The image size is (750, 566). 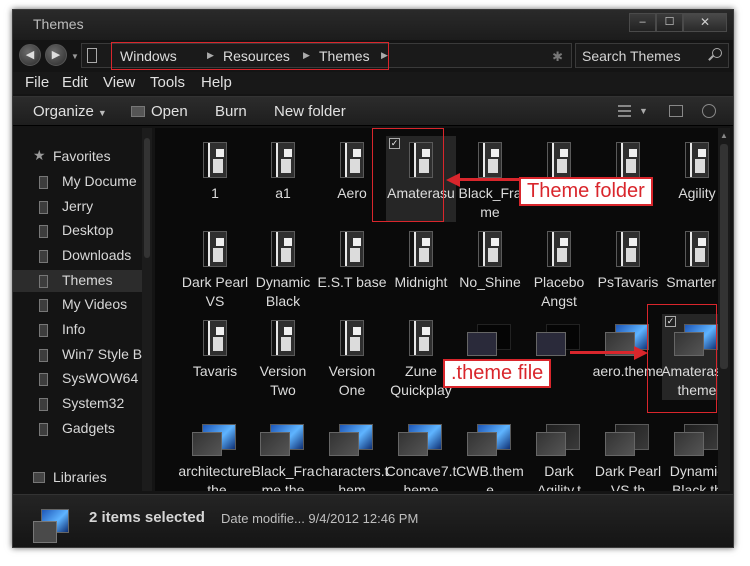 What do you see at coordinates (344, 56) in the screenshot?
I see `breadcrumb-themes: Themes` at bounding box center [344, 56].